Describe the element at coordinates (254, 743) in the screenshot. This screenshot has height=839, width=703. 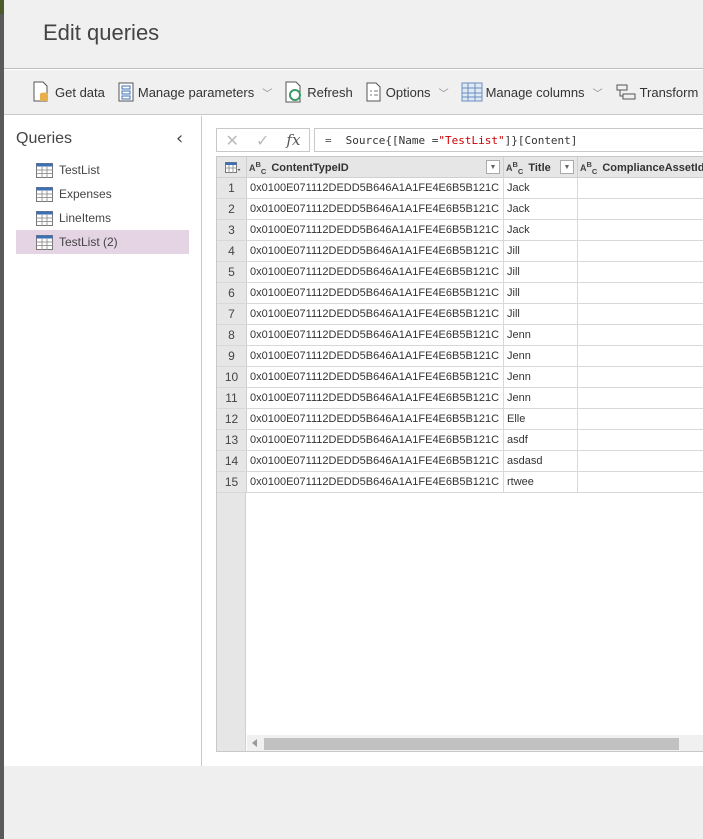
I see `scroll-left-arrow-icon` at that location.